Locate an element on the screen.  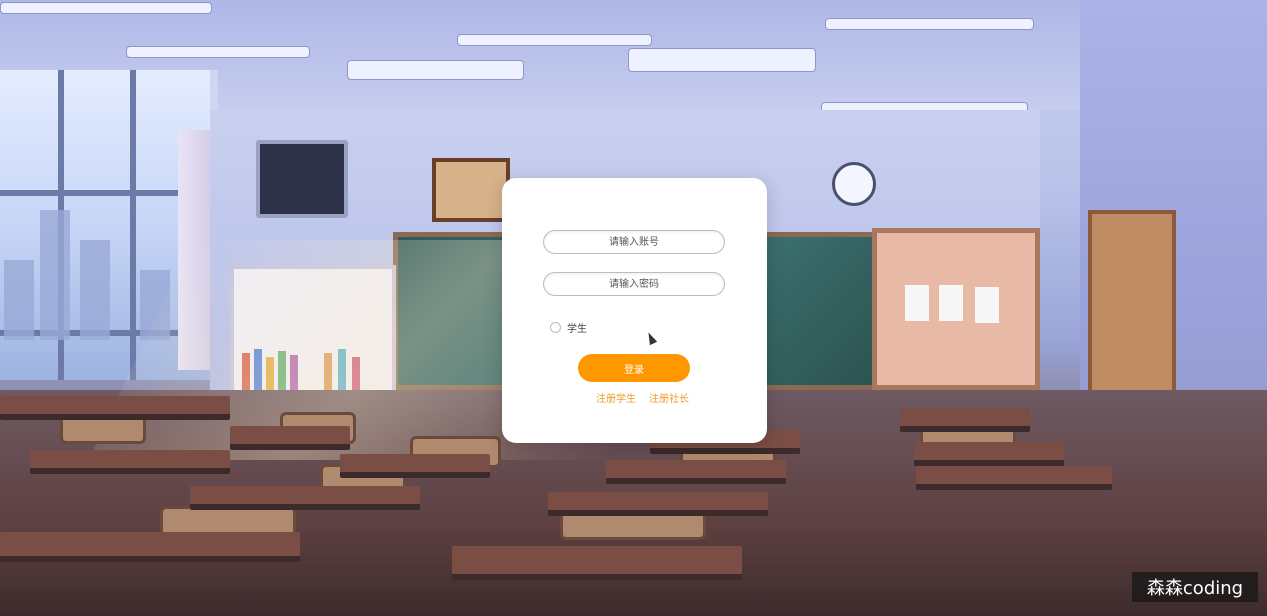
bulletin-board is located at coordinates (956, 309).